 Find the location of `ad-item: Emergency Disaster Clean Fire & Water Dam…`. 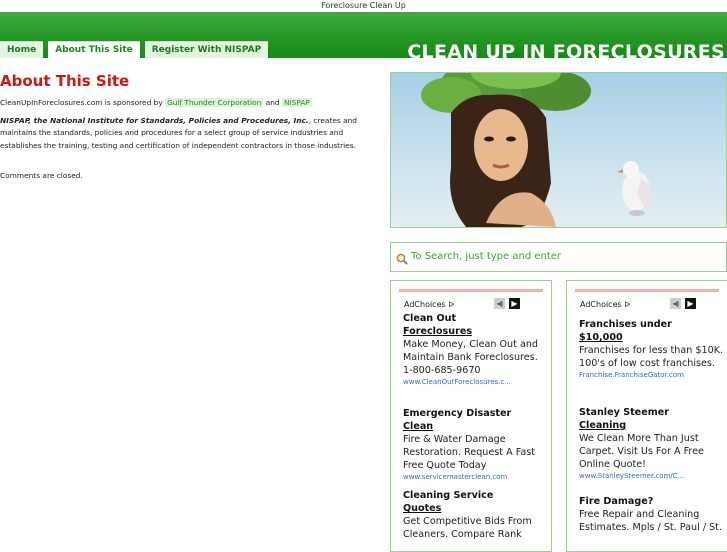

ad-item: Emergency Disaster Clean Fire & Water Dam… is located at coordinates (475, 444).